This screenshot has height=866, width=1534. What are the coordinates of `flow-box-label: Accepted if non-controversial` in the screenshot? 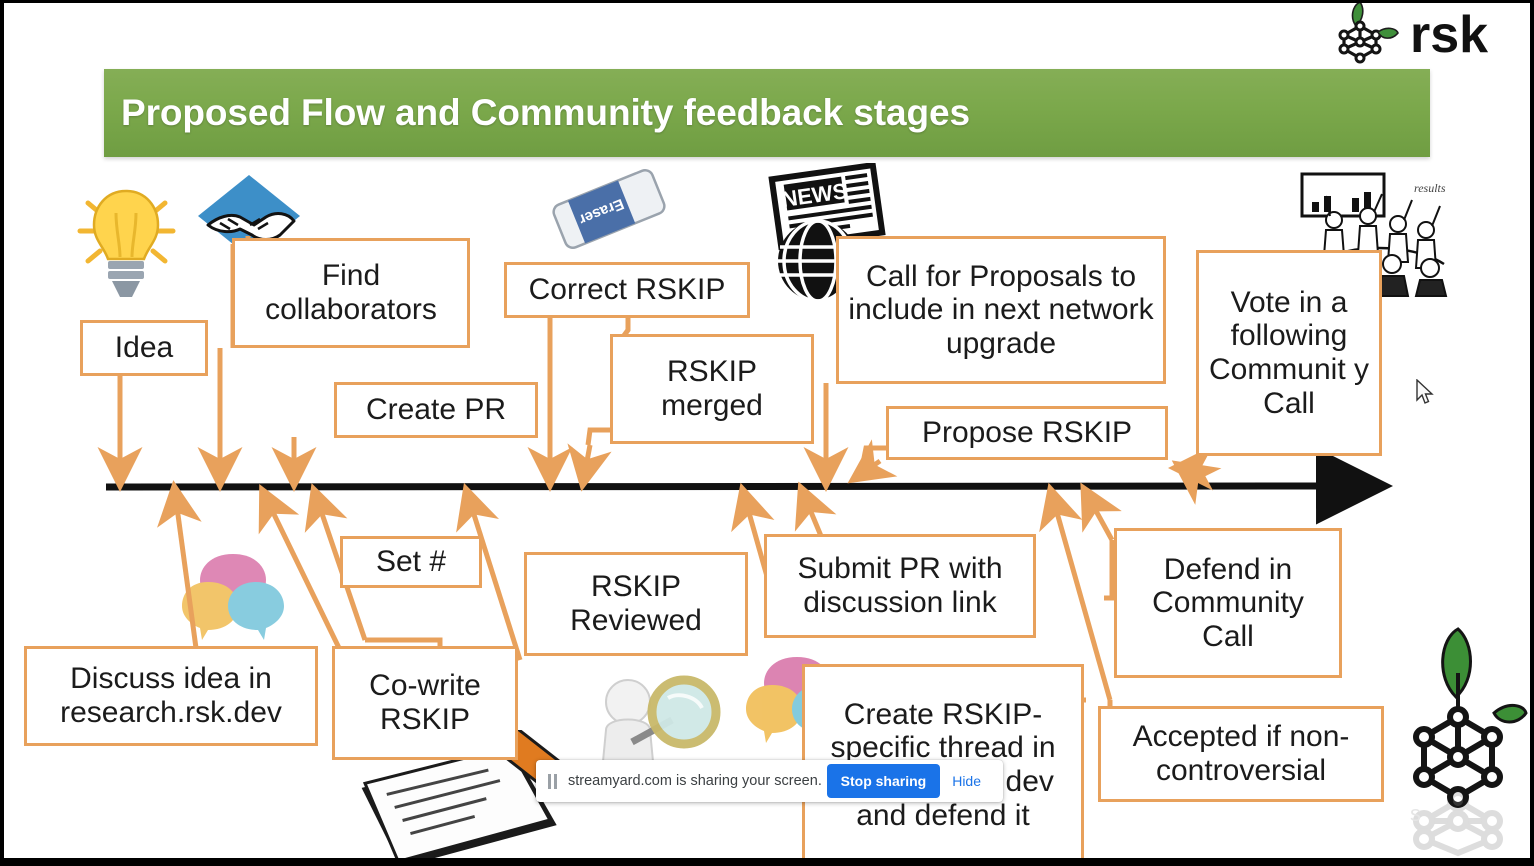 It's located at (1241, 753).